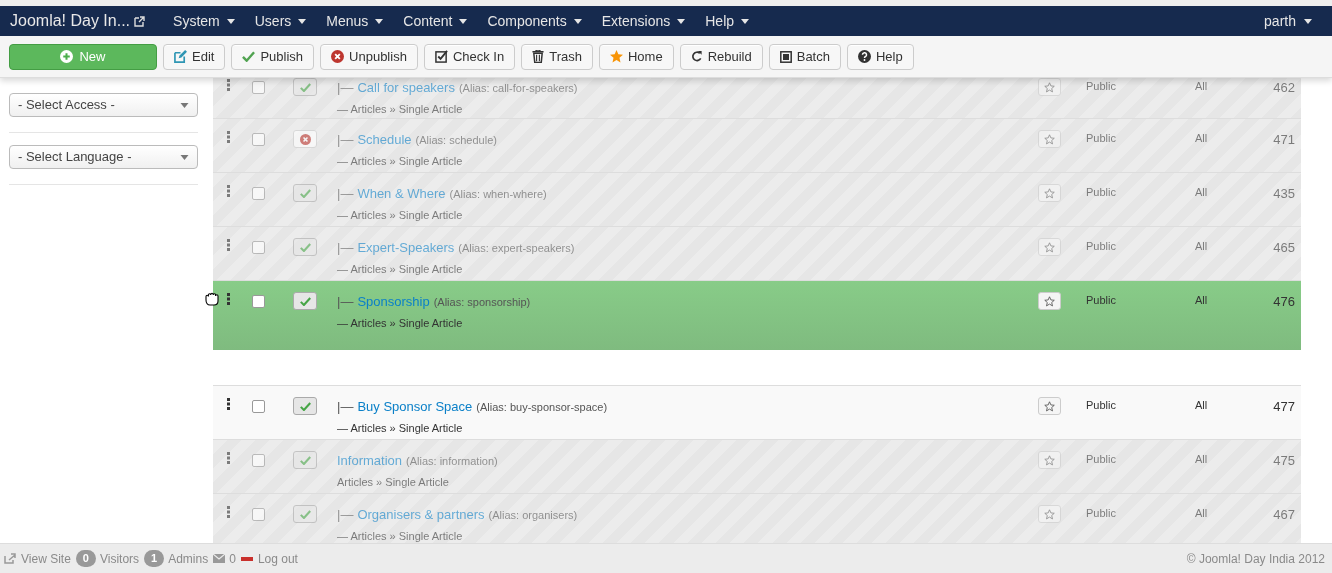 The height and width of the screenshot is (573, 1332). I want to click on nav-menu: Extensions, so click(643, 21).